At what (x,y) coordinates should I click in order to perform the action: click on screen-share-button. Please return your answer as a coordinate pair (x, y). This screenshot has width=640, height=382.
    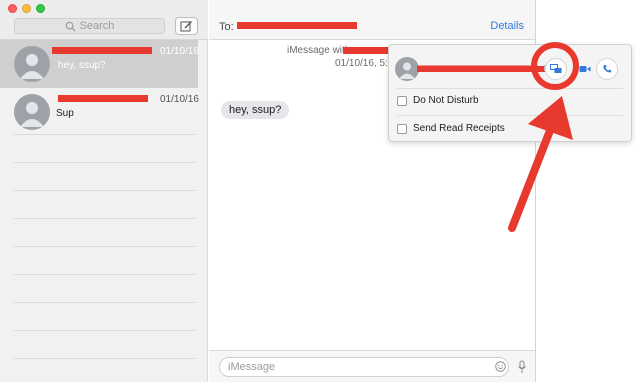
    Looking at the image, I should click on (556, 69).